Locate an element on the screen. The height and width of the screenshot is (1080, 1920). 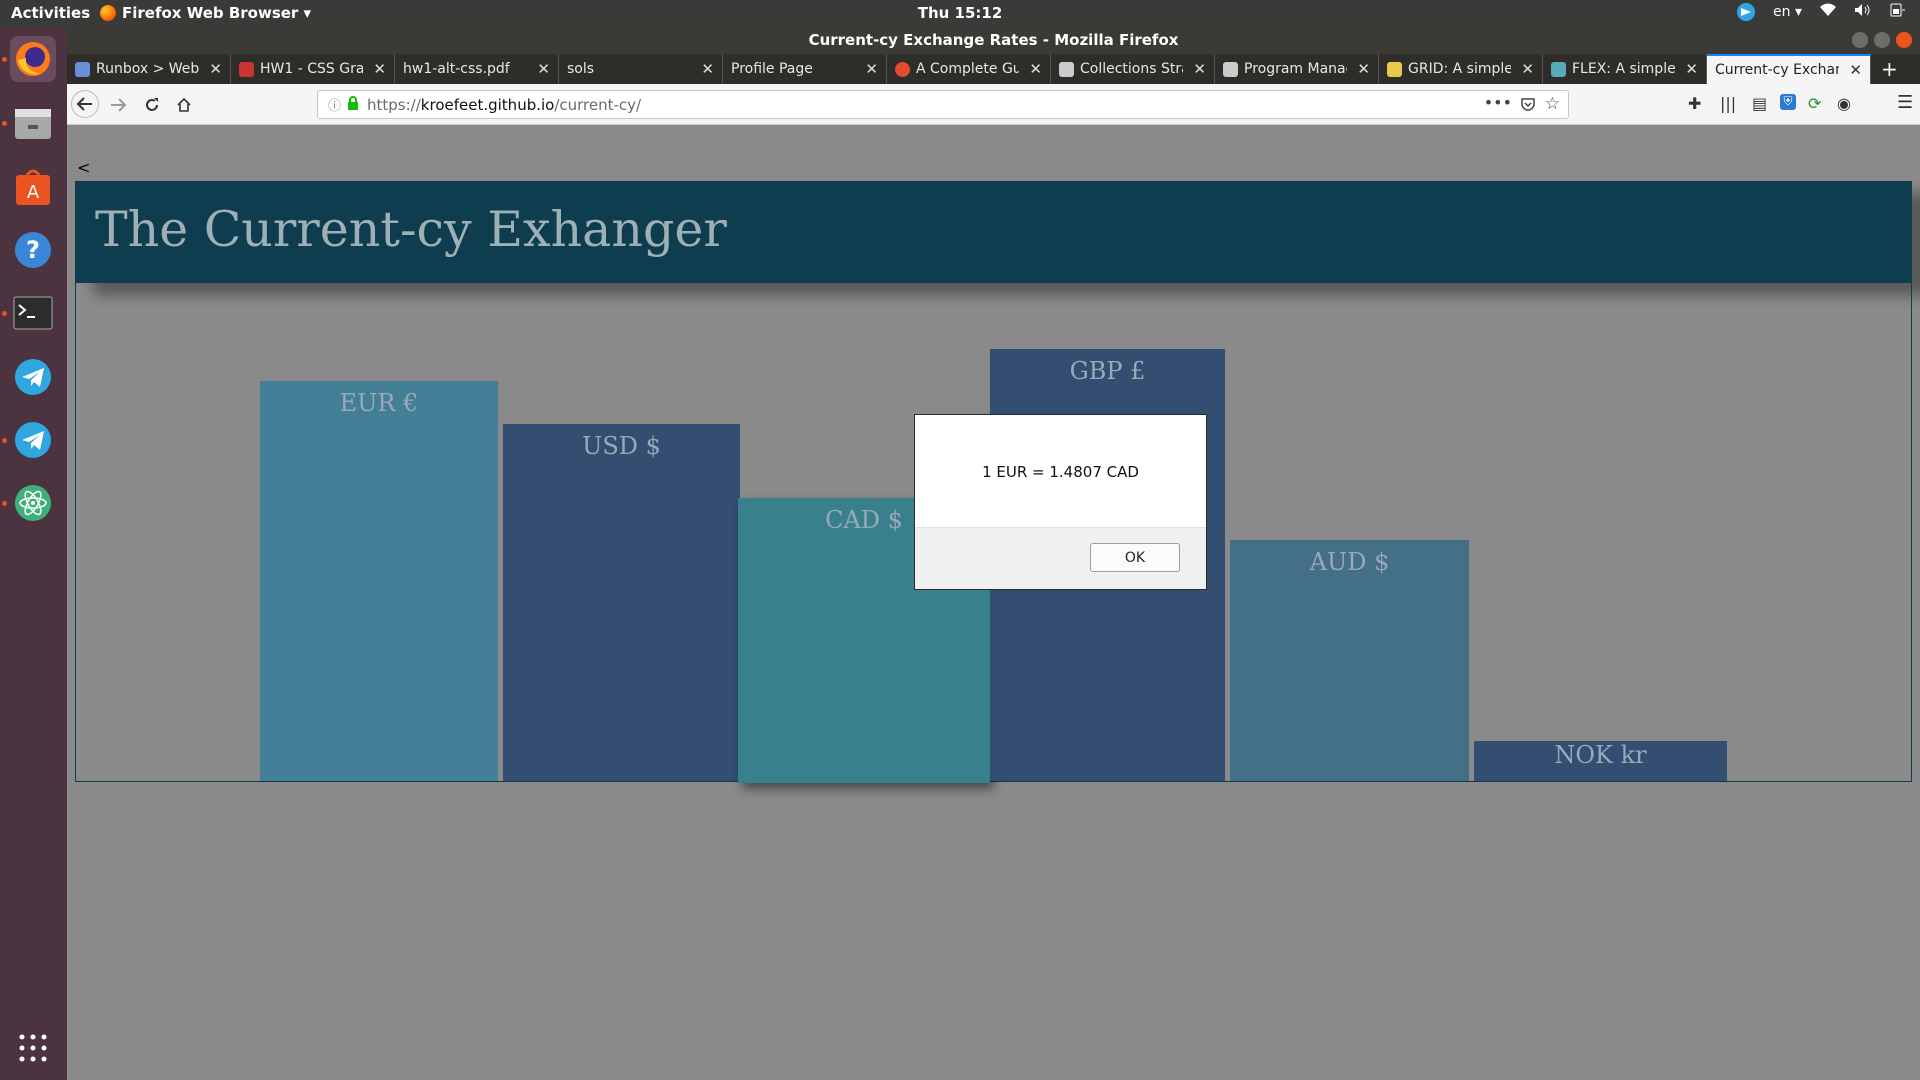
terminal-icon is located at coordinates (33, 313).